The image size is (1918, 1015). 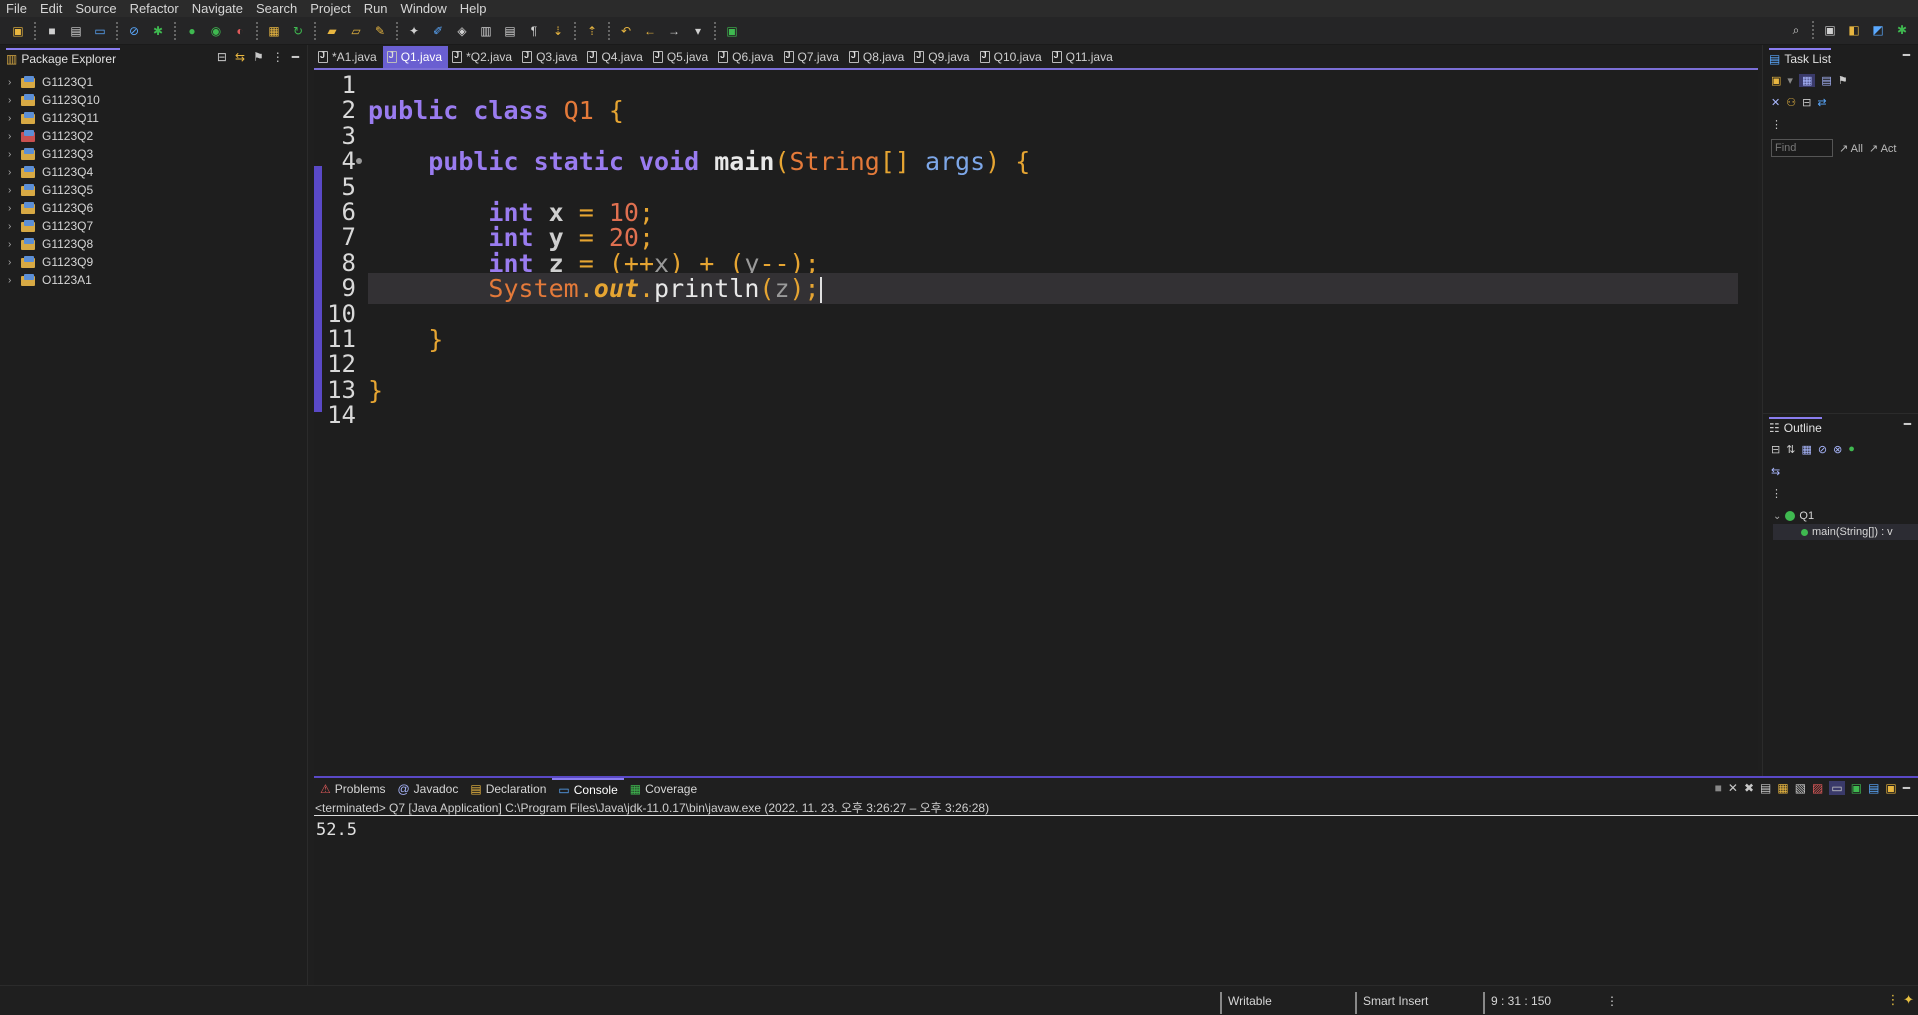 I want to click on new-icon: ▣, so click(x=18, y=31).